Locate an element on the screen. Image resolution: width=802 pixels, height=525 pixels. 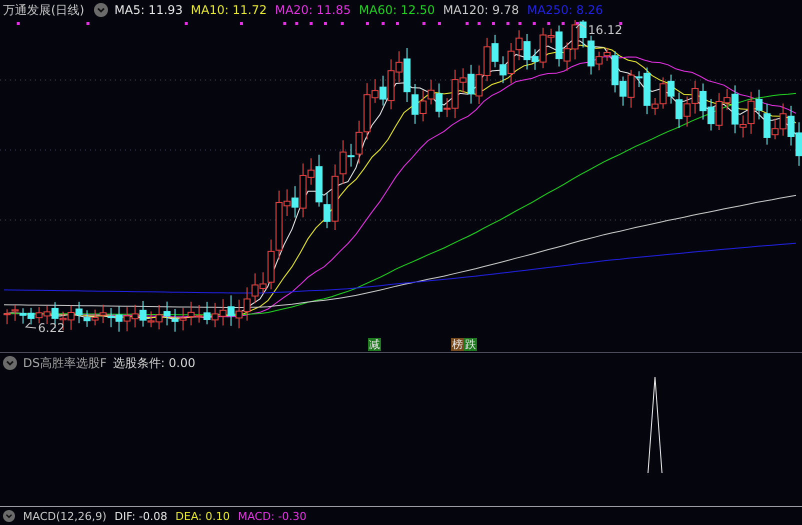
ma-legend-item: MA250: 8.26 is located at coordinates (565, 10).